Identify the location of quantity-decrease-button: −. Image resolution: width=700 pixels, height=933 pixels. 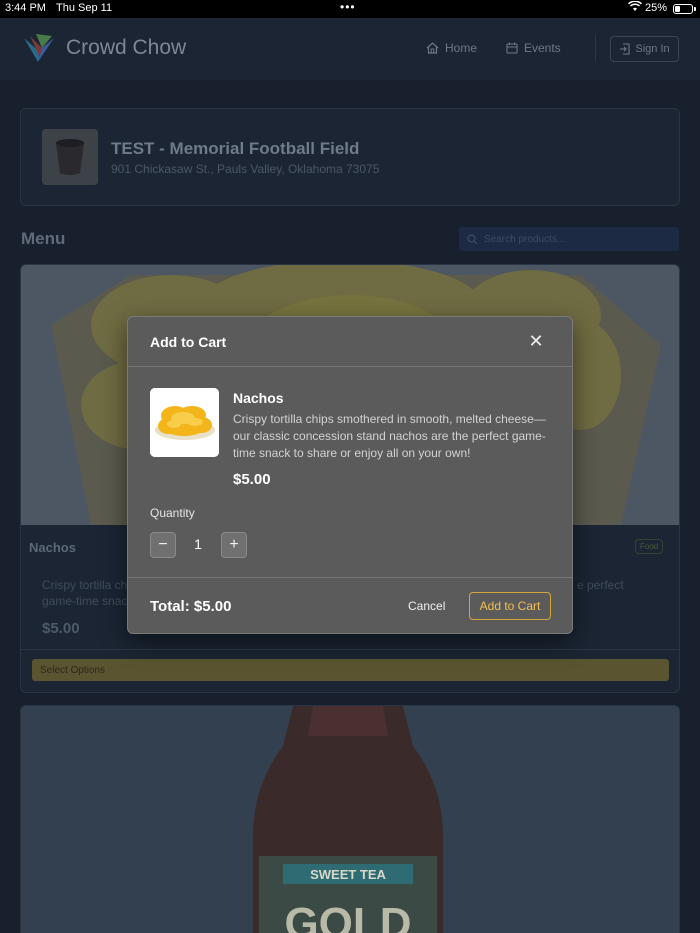
(163, 545).